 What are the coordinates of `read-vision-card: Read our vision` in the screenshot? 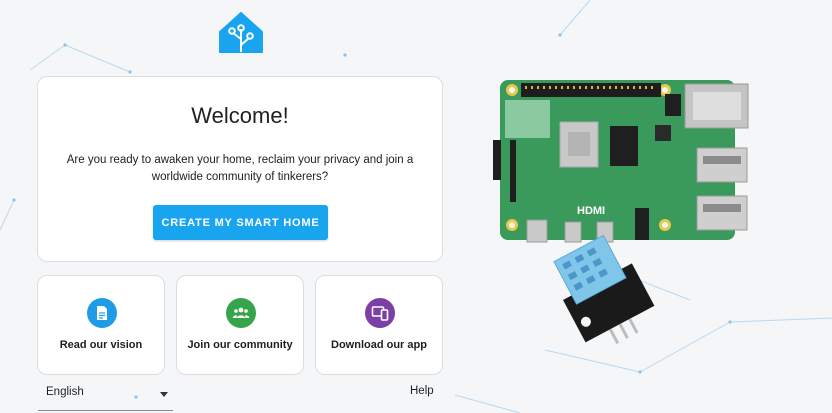 It's located at (101, 325).